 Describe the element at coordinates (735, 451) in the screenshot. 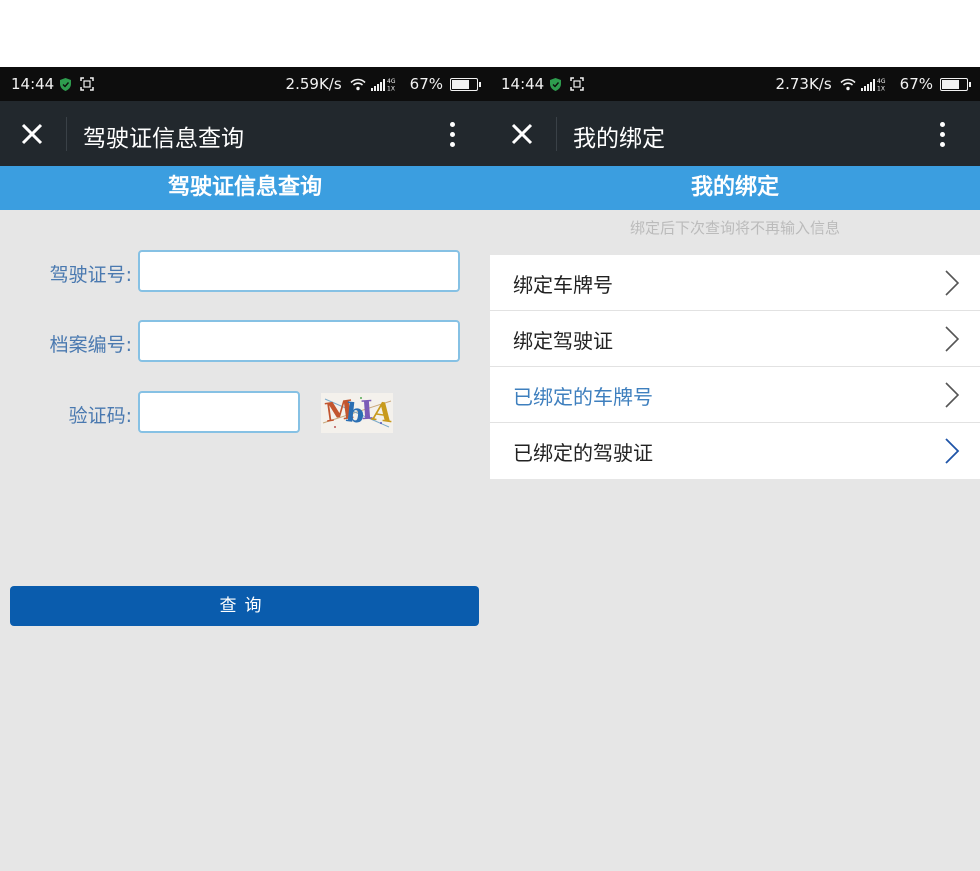

I see `list-item-bound-licenses: 已绑定的驾驶证` at that location.